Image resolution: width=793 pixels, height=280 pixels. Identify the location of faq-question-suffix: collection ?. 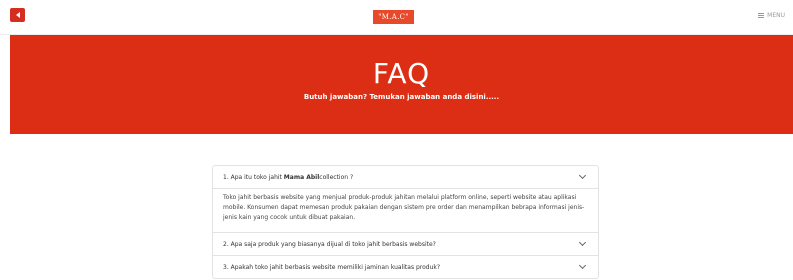
(336, 177).